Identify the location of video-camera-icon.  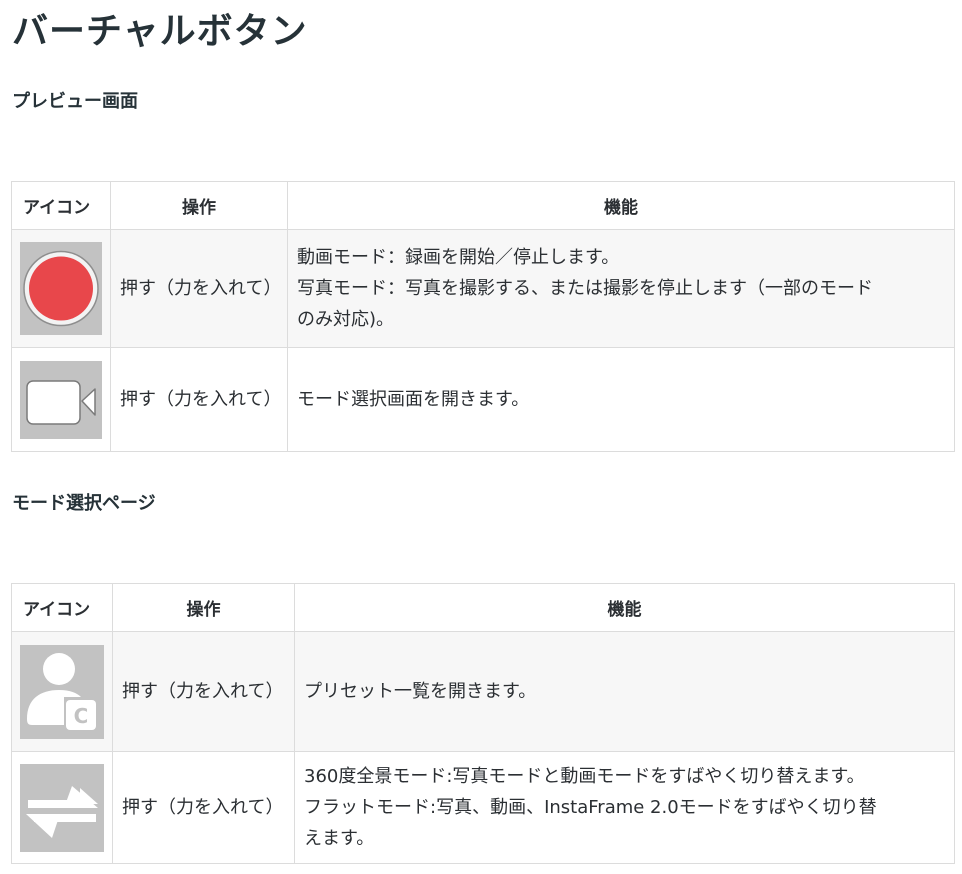
(61, 399).